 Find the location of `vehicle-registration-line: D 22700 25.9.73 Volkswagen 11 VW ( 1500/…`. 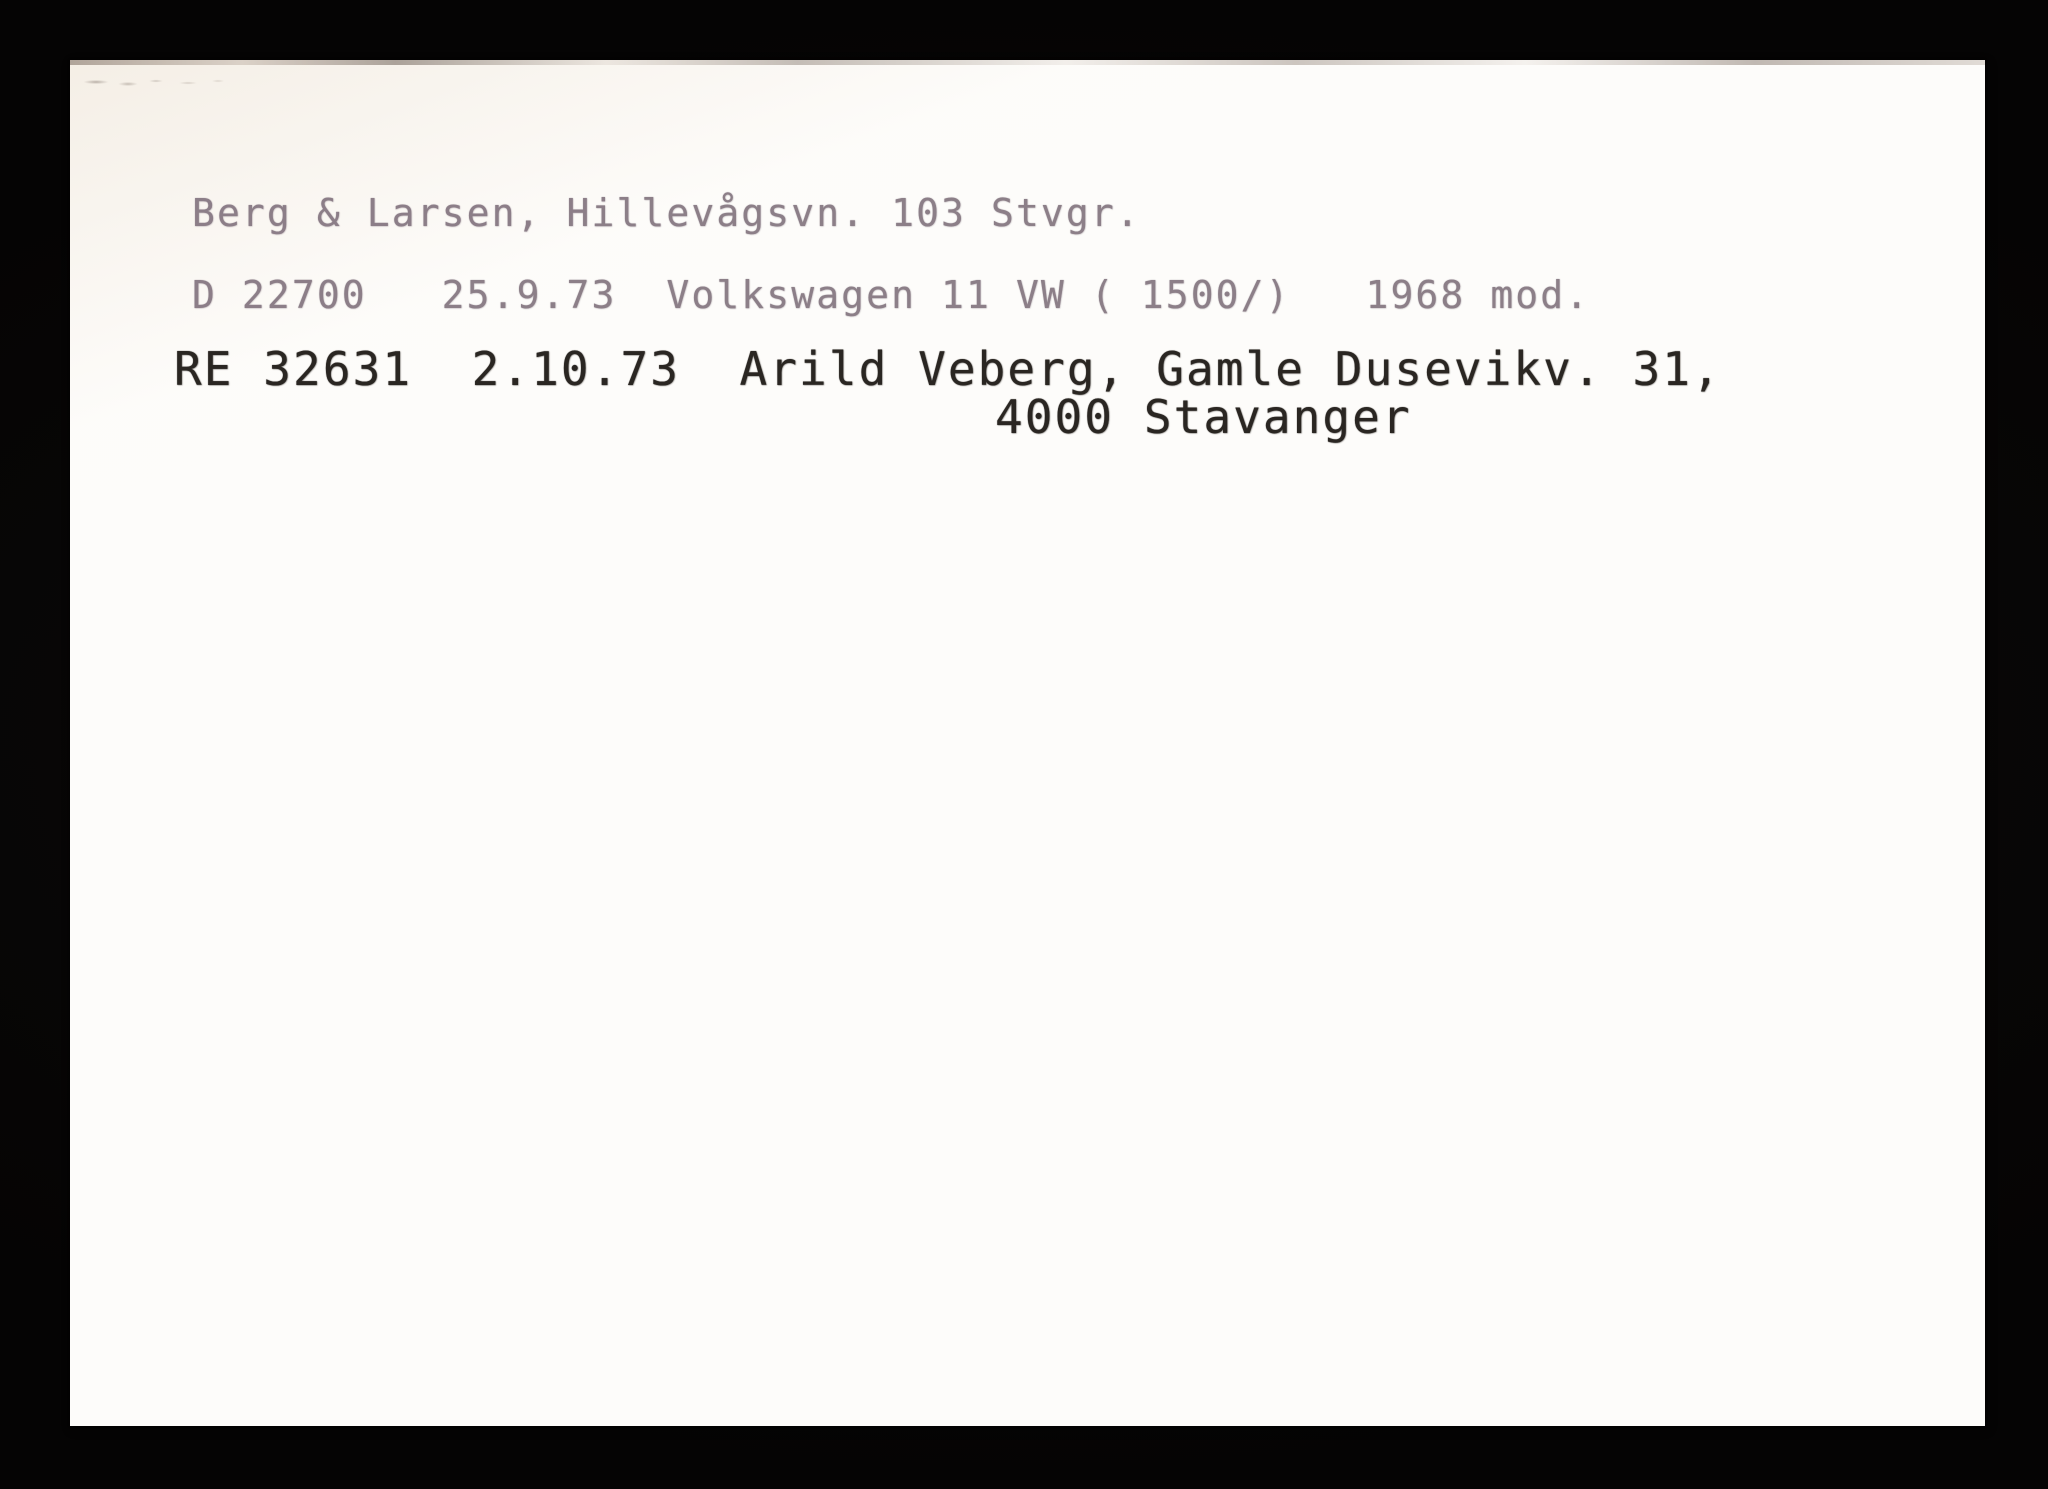

vehicle-registration-line: D 22700 25.9.73 Volkswagen 11 VW ( 1500/… is located at coordinates (891, 295).